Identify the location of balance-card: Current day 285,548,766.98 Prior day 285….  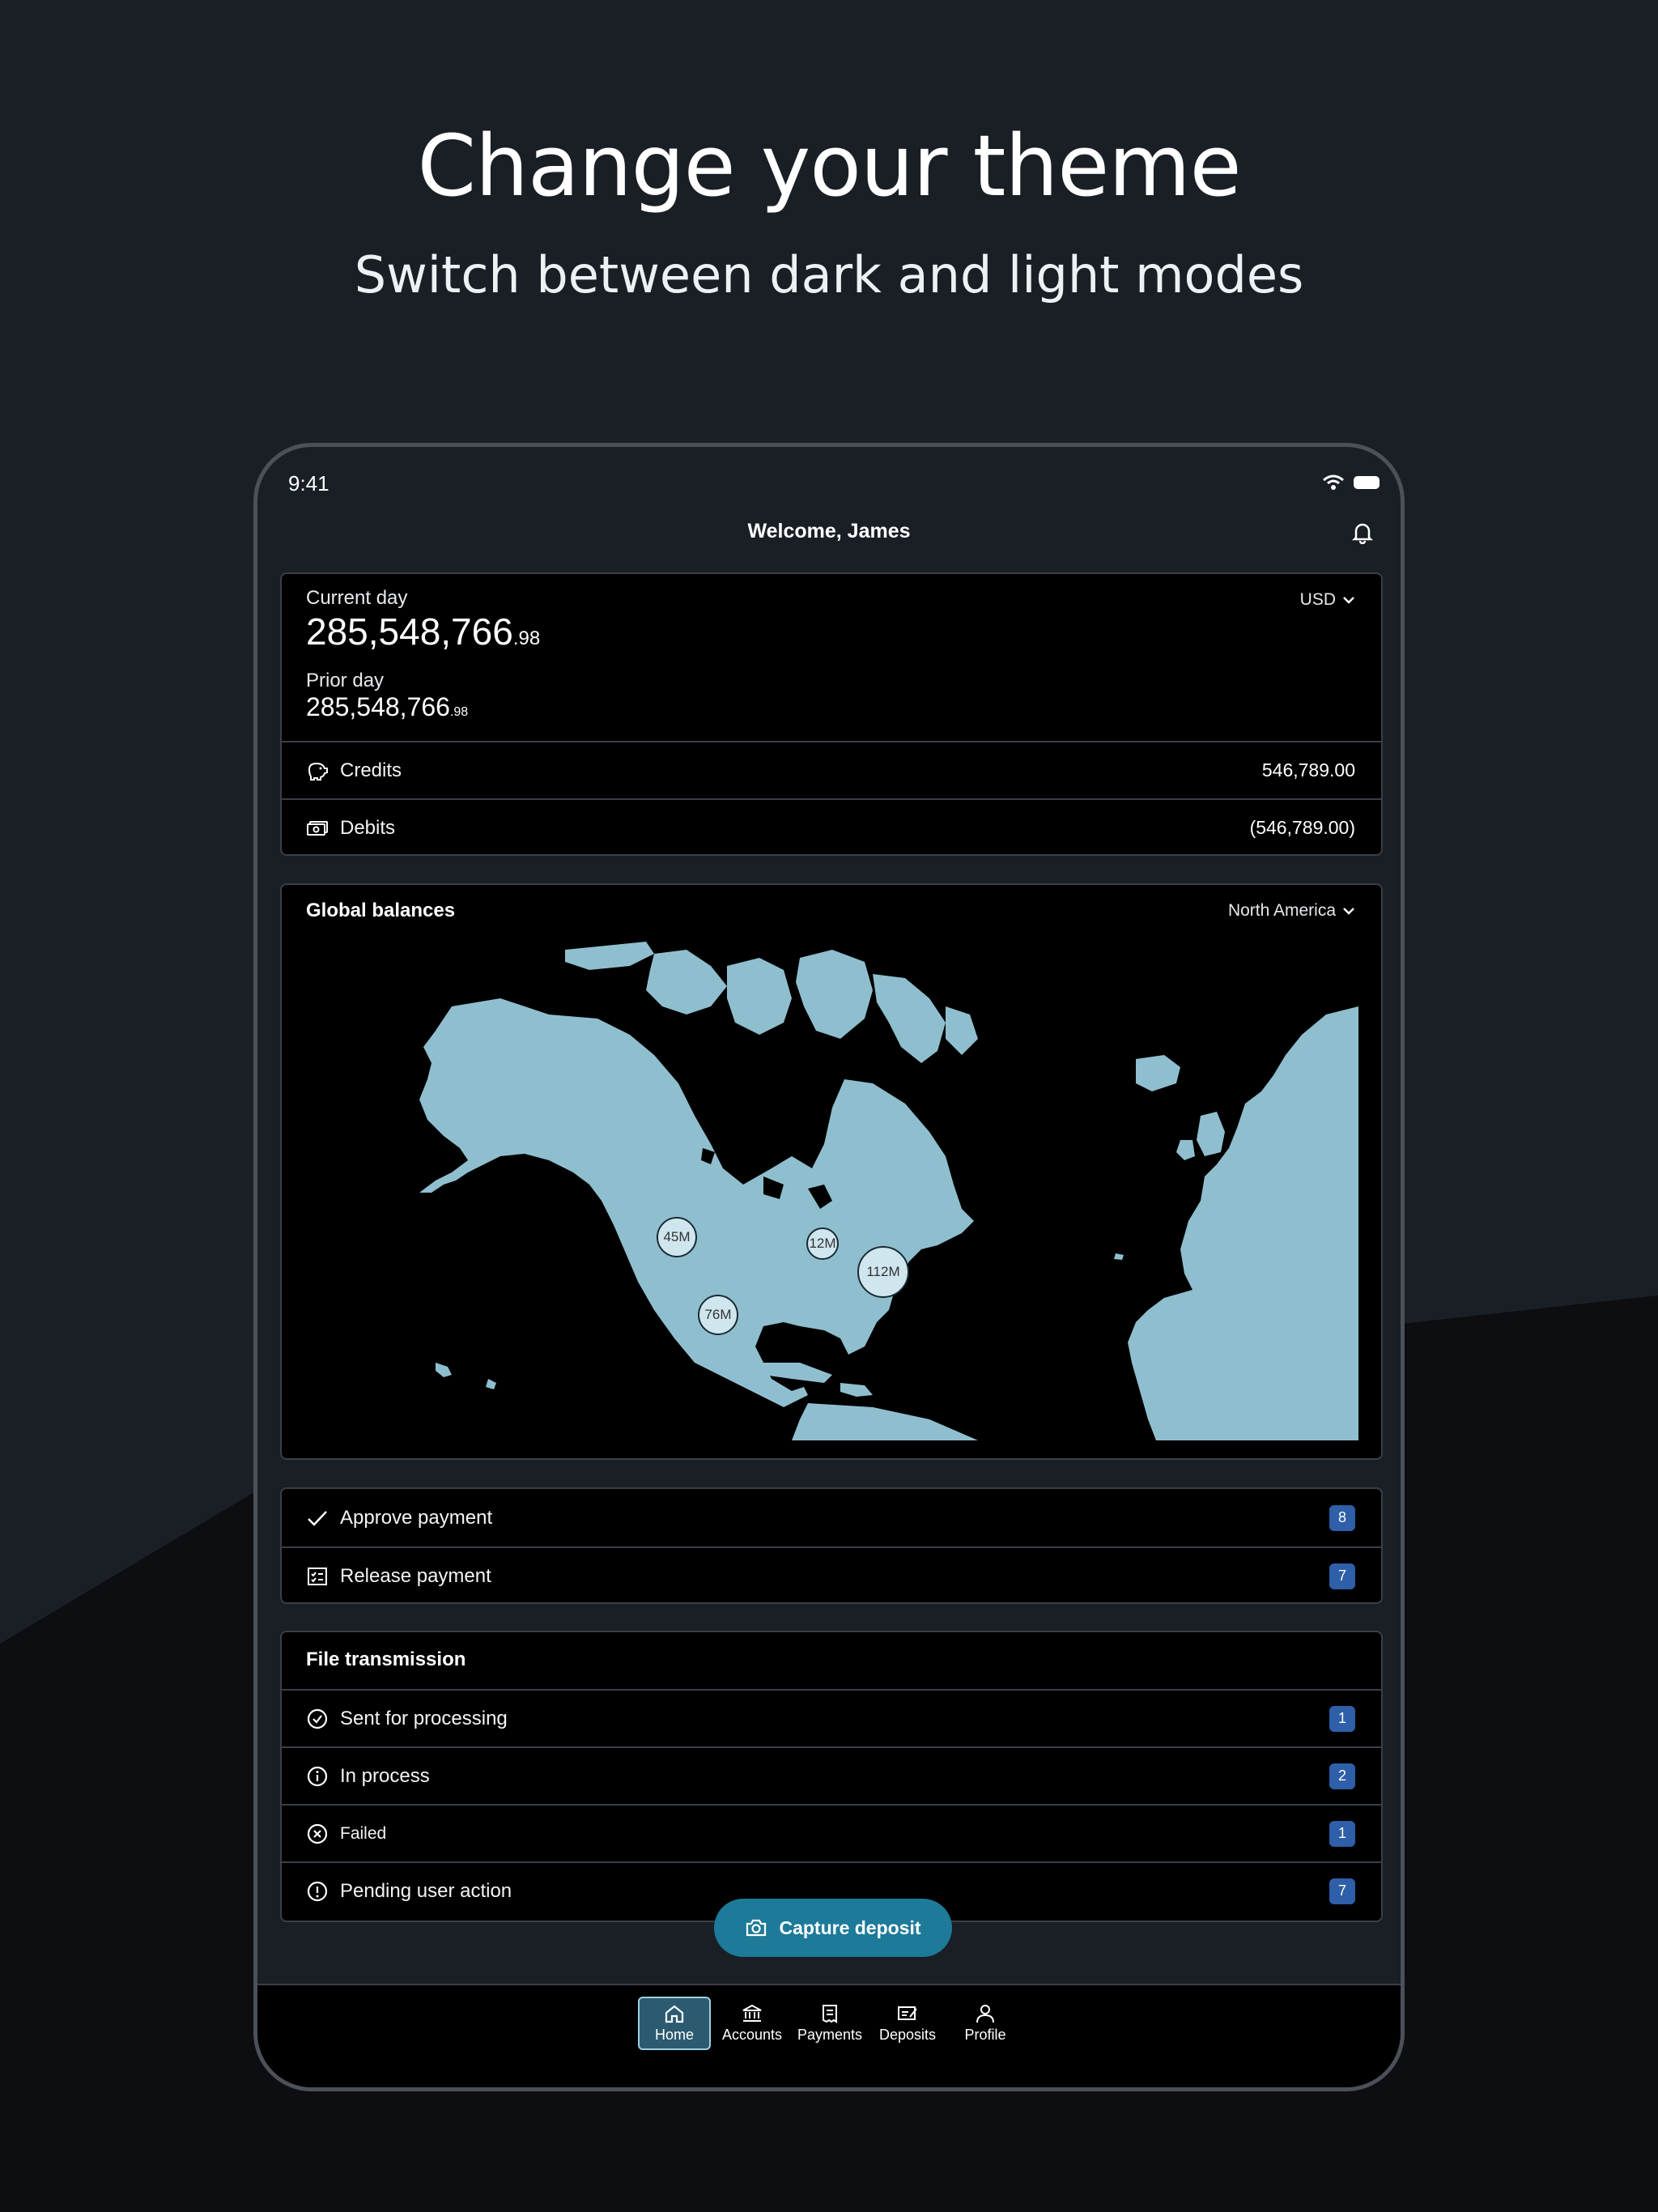
(831, 714).